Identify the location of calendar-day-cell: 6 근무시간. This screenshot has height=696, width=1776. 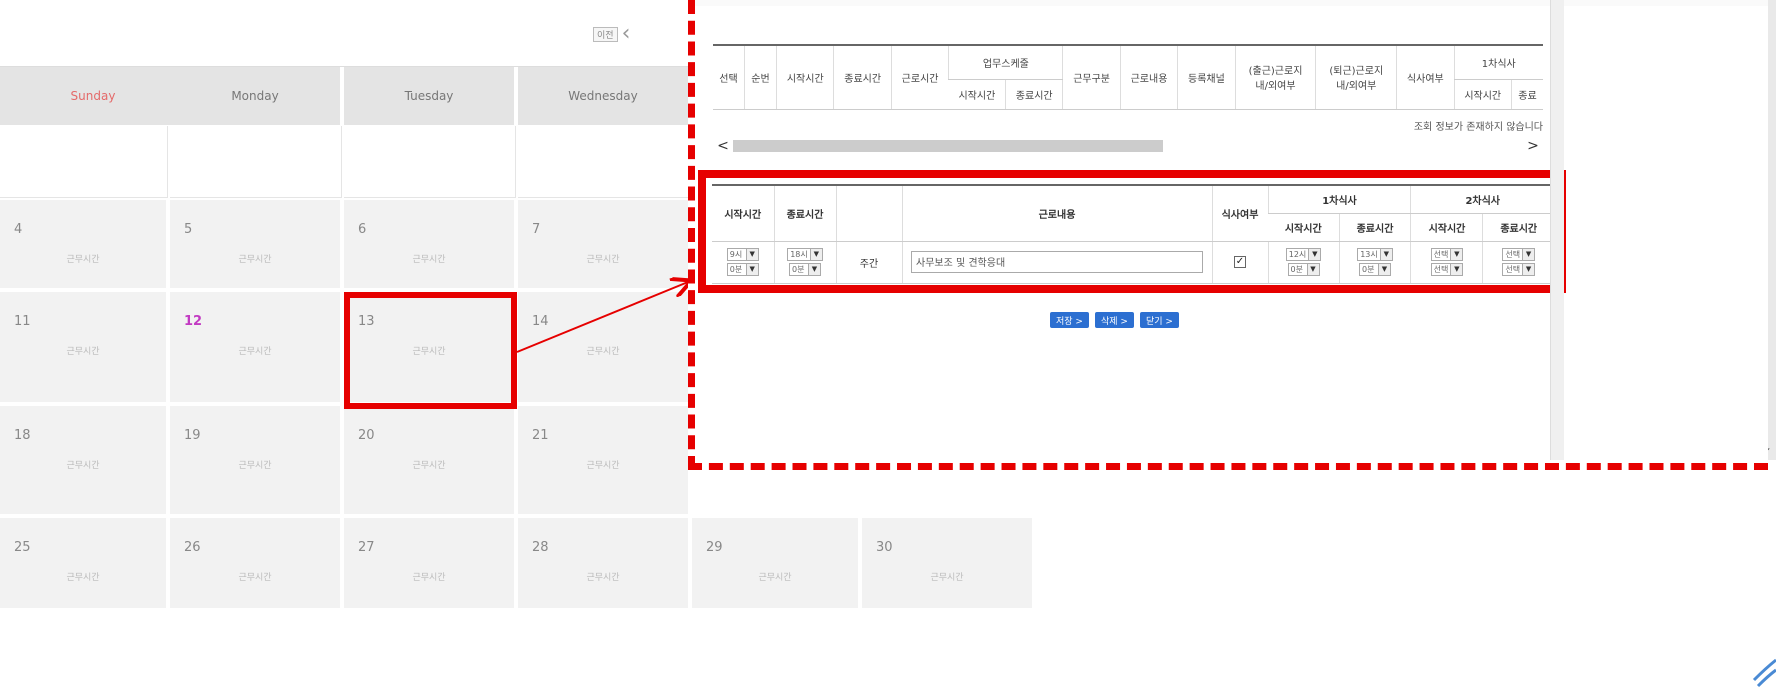
(430, 245).